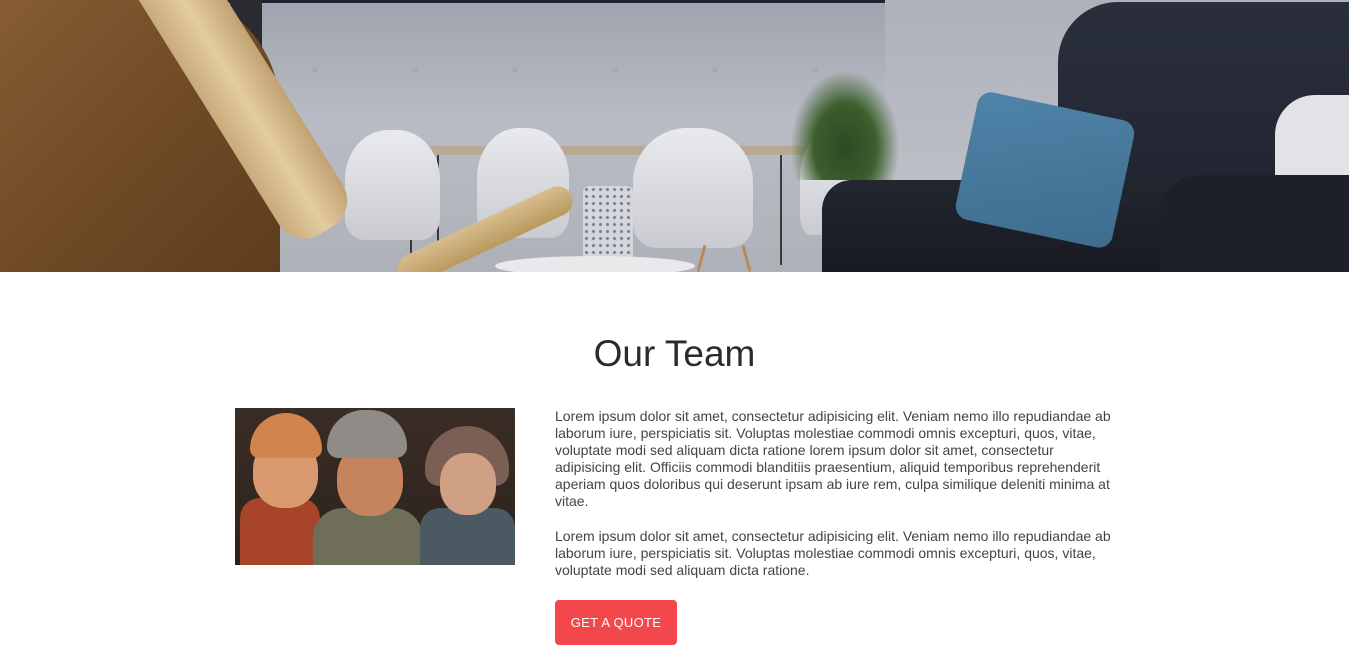 Image resolution: width=1349 pixels, height=664 pixels. I want to click on person-left-scarf, so click(280, 531).